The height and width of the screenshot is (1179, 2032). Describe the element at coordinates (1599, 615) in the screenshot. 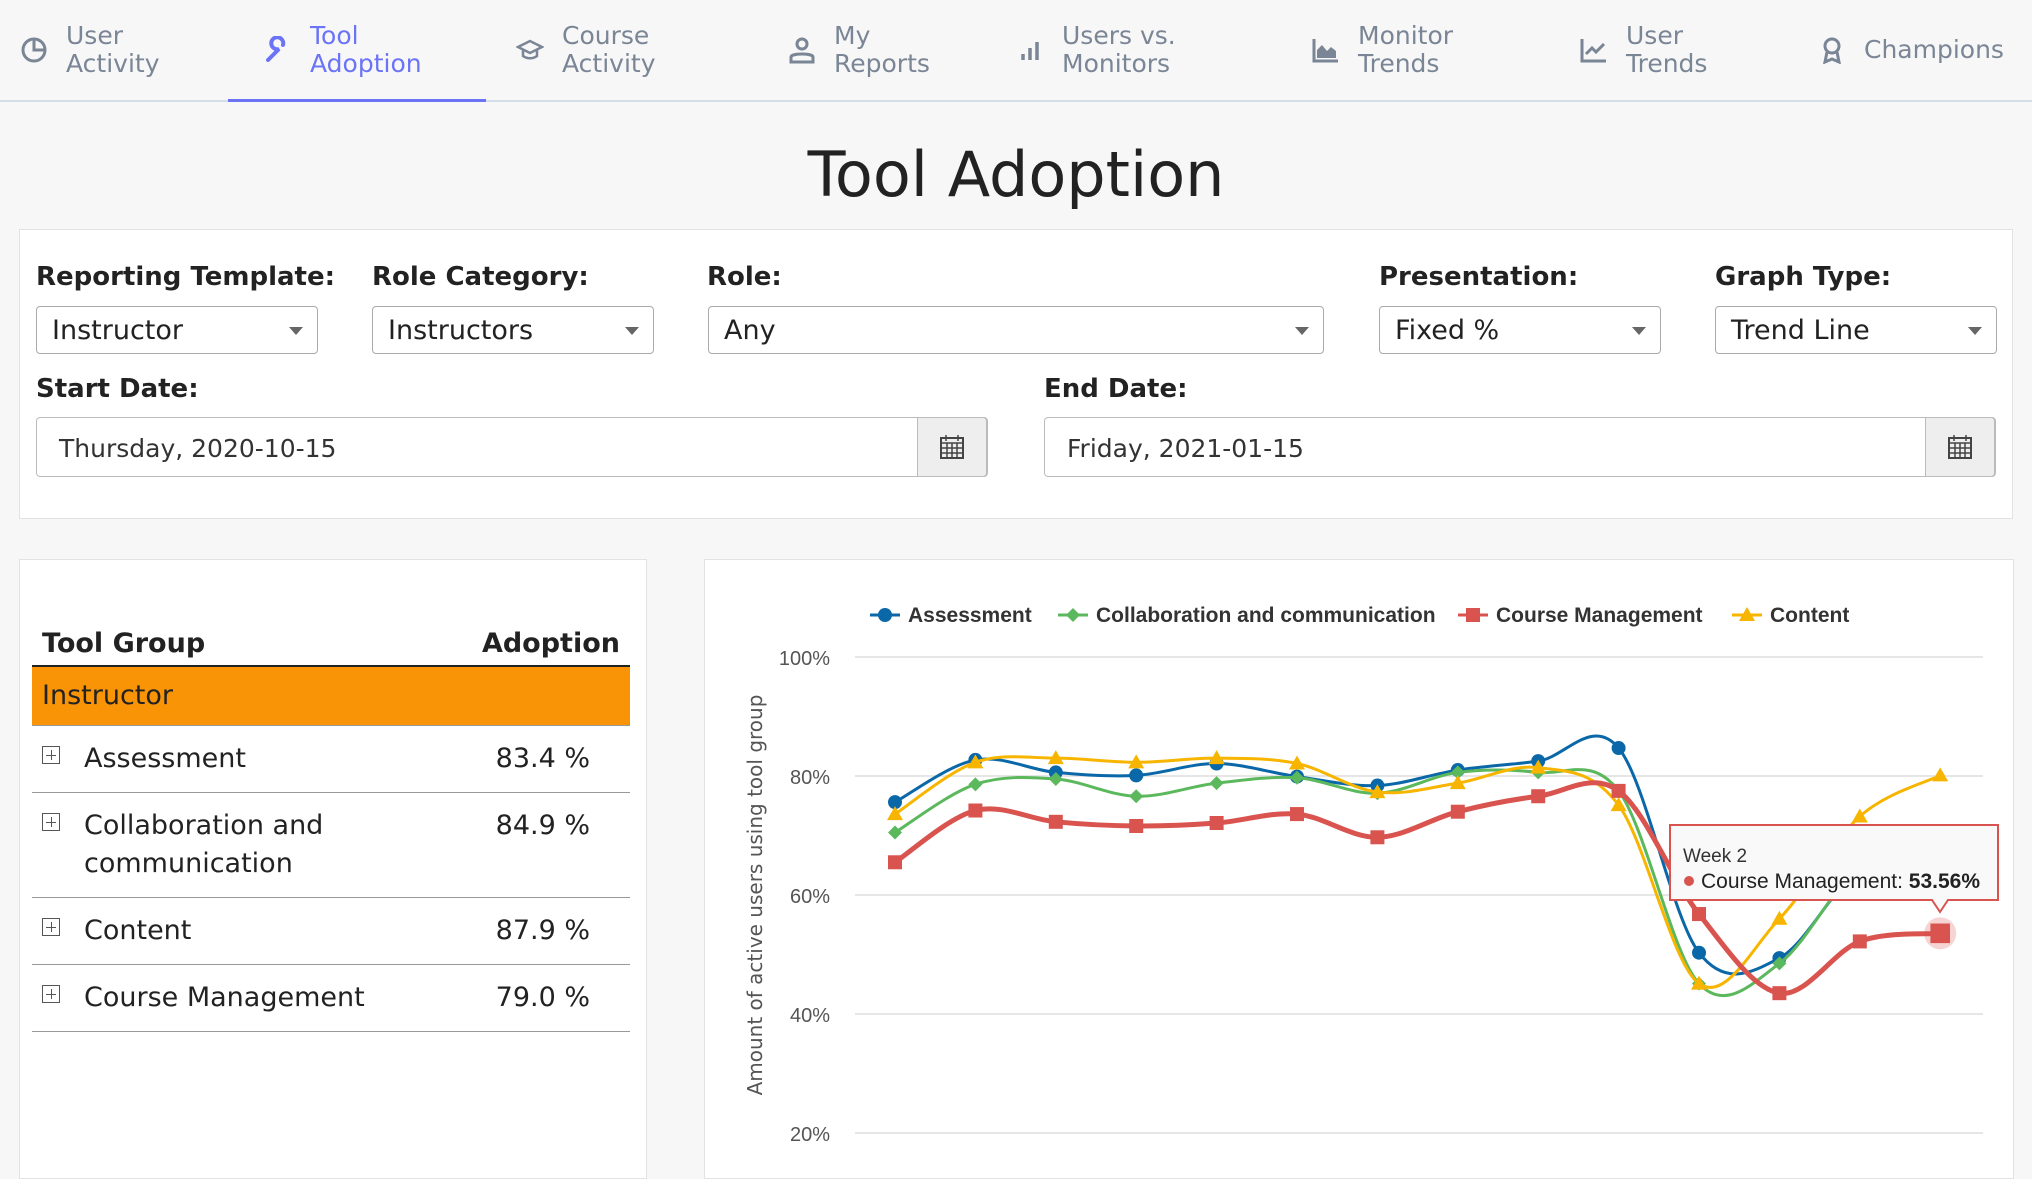

I see `legend-item: Course Management` at that location.